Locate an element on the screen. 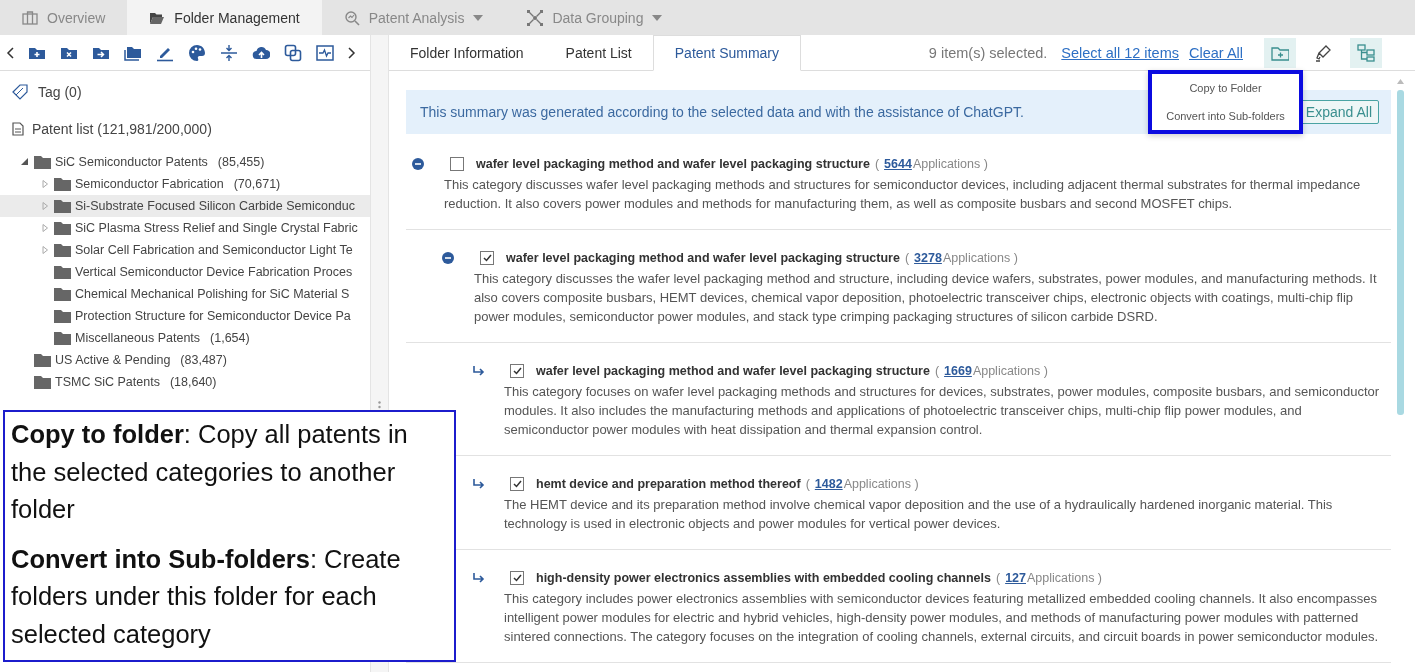 The height and width of the screenshot is (672, 1415). folder-tree-item: Si-Substrate Focused Silicon Carbide Semiconduc is located at coordinates (185, 206).